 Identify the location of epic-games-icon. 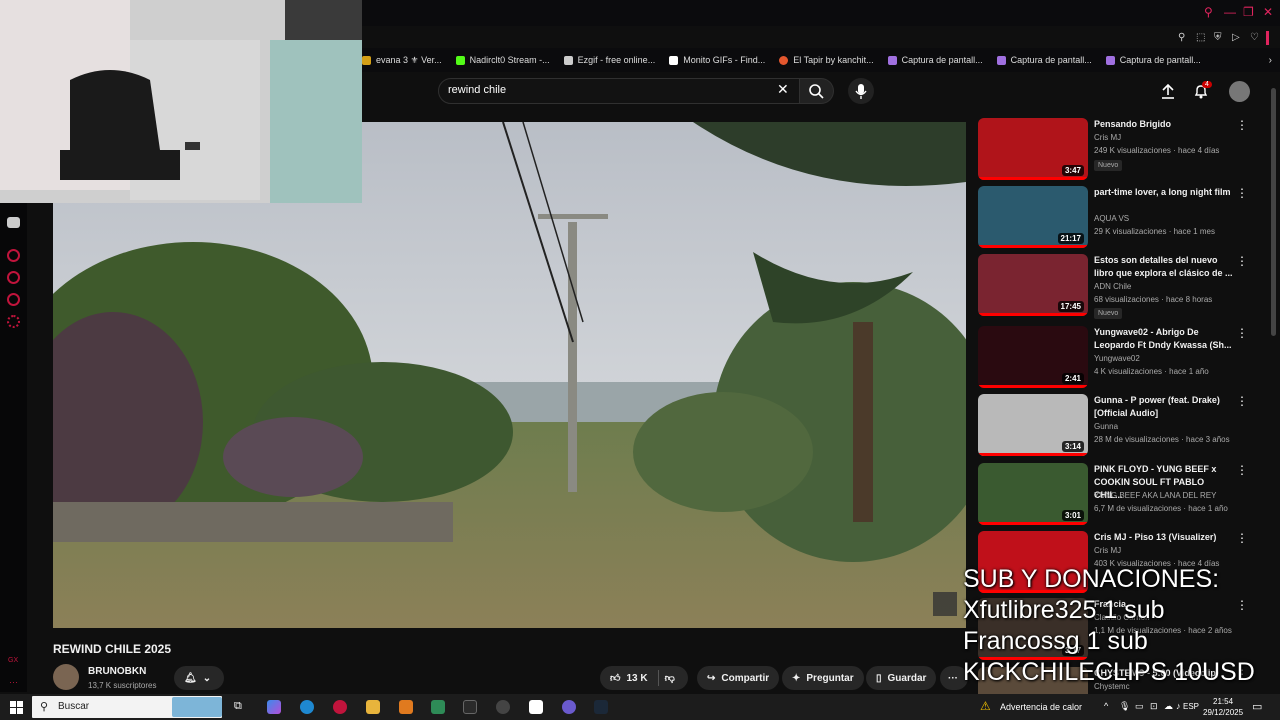
(470, 707).